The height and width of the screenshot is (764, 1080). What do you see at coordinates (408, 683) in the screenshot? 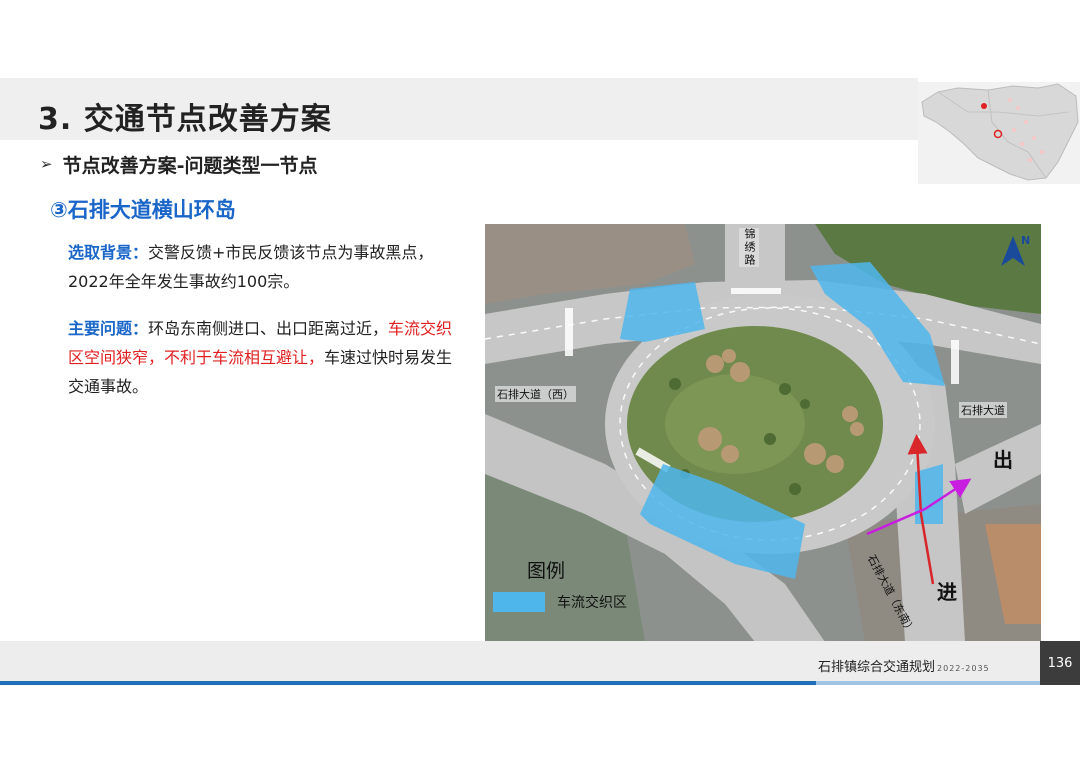
I see `footer-bar` at bounding box center [408, 683].